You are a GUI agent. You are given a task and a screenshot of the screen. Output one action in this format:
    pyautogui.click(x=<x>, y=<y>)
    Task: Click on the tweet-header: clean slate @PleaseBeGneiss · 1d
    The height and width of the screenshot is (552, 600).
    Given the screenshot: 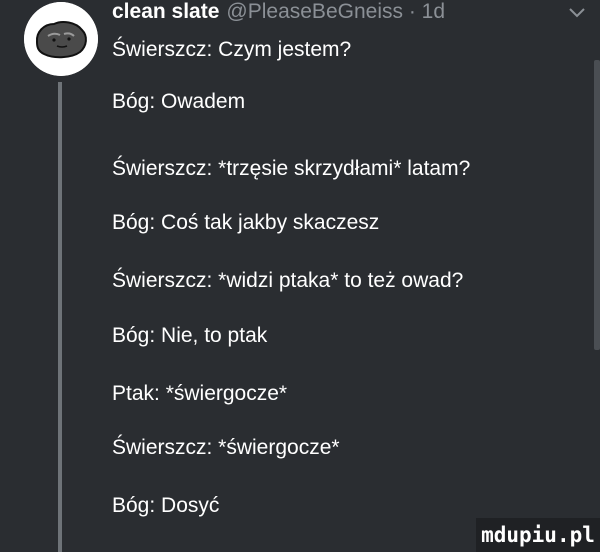 What is the action you would take?
    pyautogui.click(x=278, y=14)
    